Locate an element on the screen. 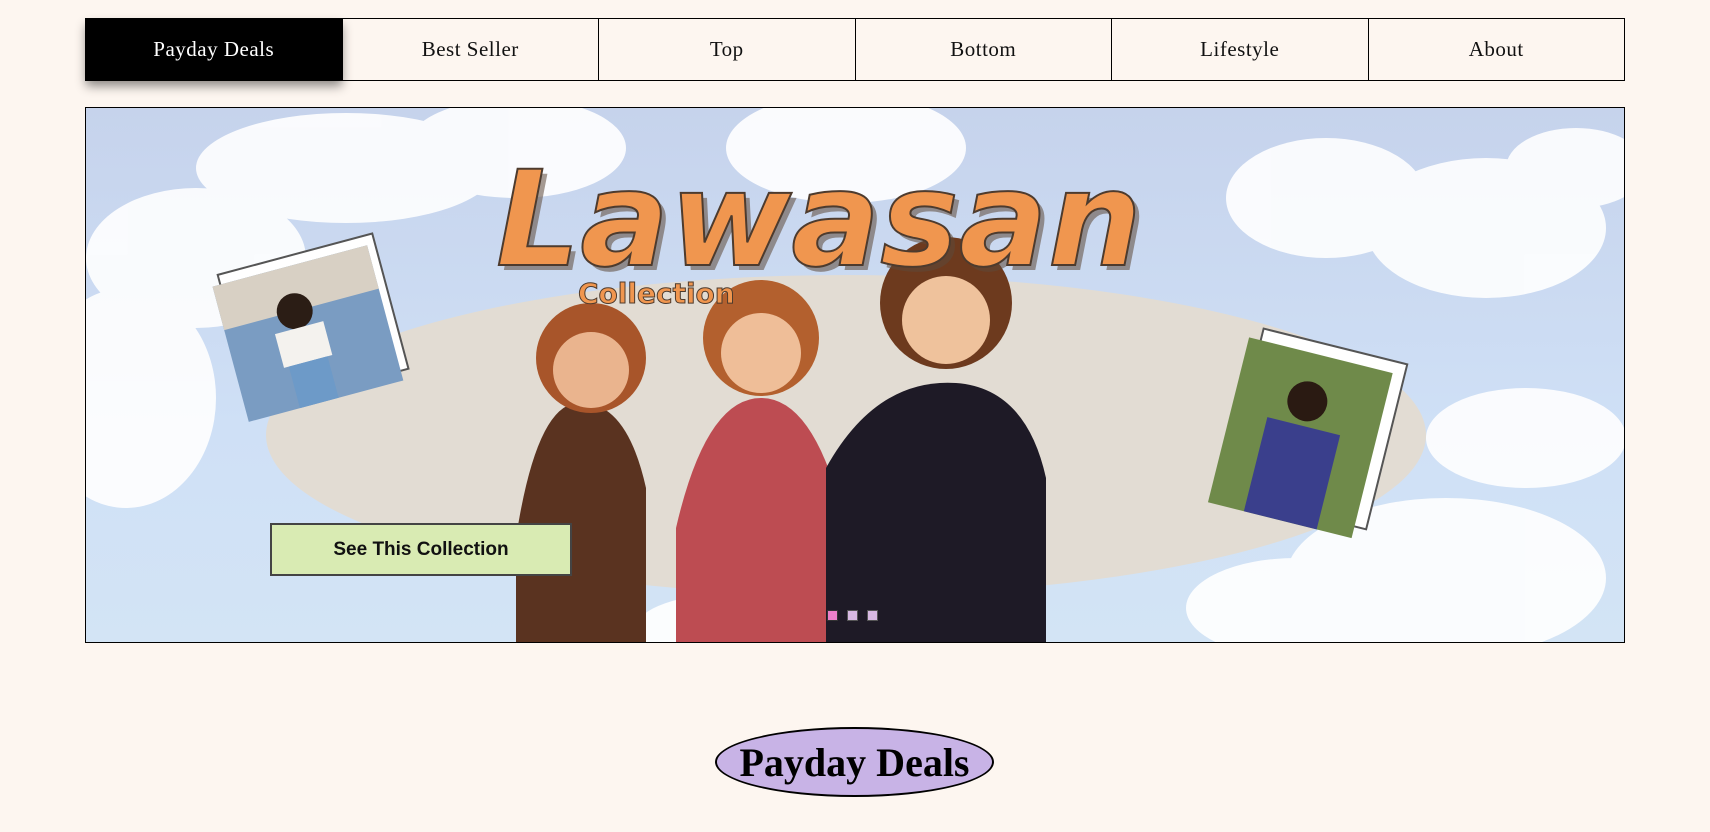 Image resolution: width=1710 pixels, height=832 pixels. logo-subtext: Collection is located at coordinates (656, 293).